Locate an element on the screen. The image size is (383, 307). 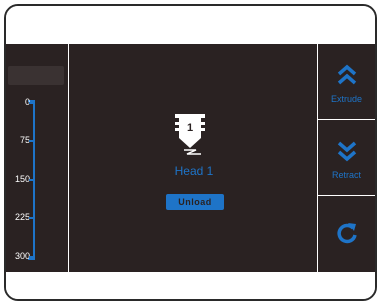
length-scale-panel: 0 75 150 225 300 is located at coordinates (37, 158).